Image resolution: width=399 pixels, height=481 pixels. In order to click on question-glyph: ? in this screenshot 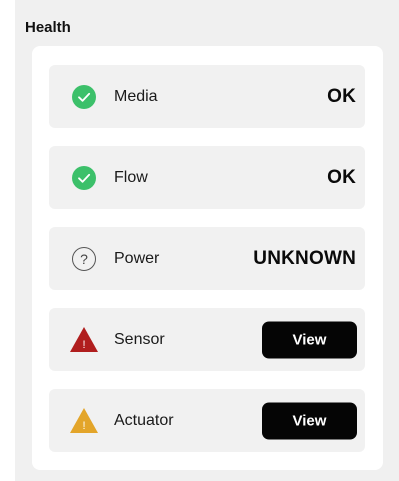, I will do `click(84, 258)`.